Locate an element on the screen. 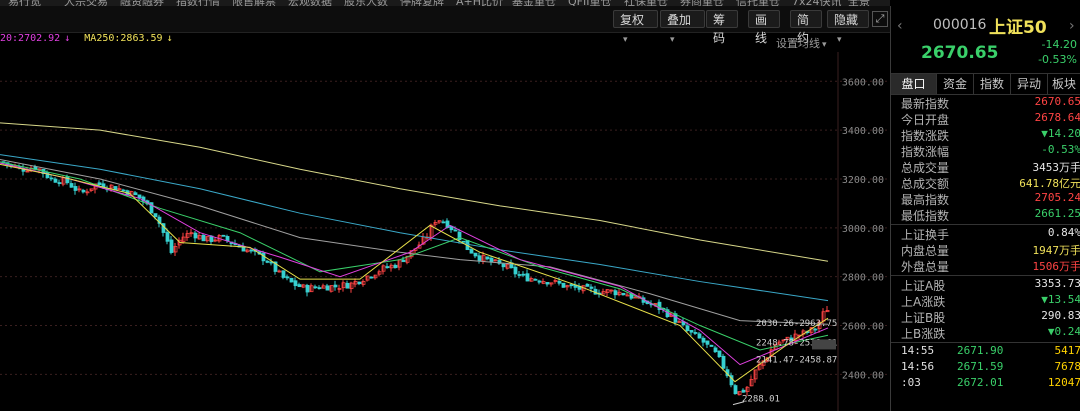  stat-label: 内盘总量 is located at coordinates (925, 251).